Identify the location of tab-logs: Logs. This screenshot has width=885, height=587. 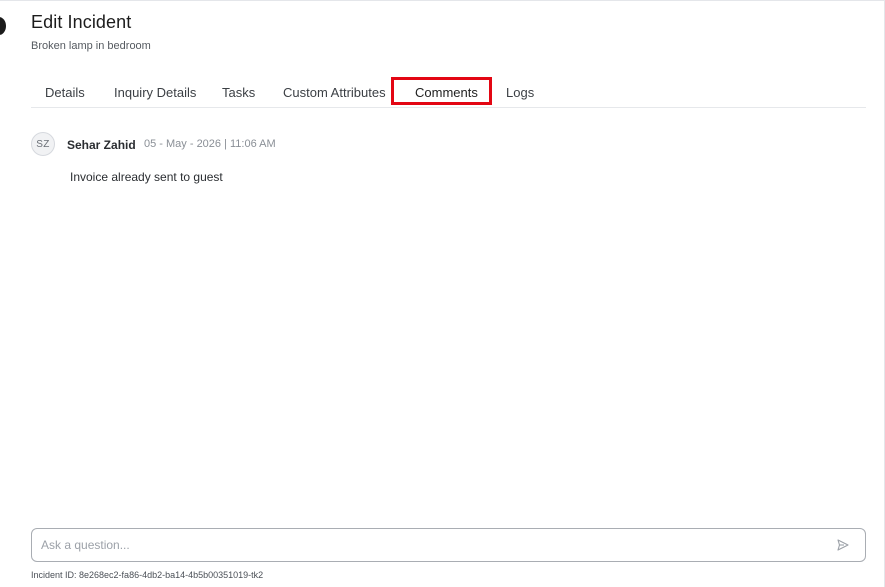
(520, 92).